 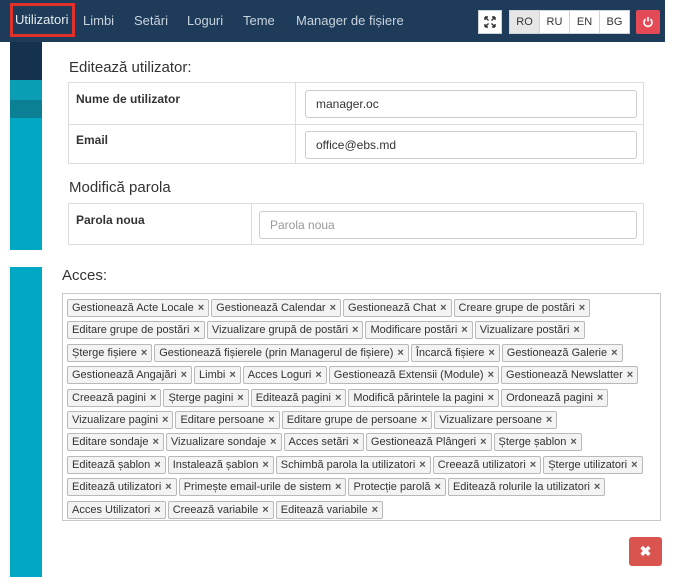 What do you see at coordinates (318, 442) in the screenshot?
I see `access-tag-label: Acces setări` at bounding box center [318, 442].